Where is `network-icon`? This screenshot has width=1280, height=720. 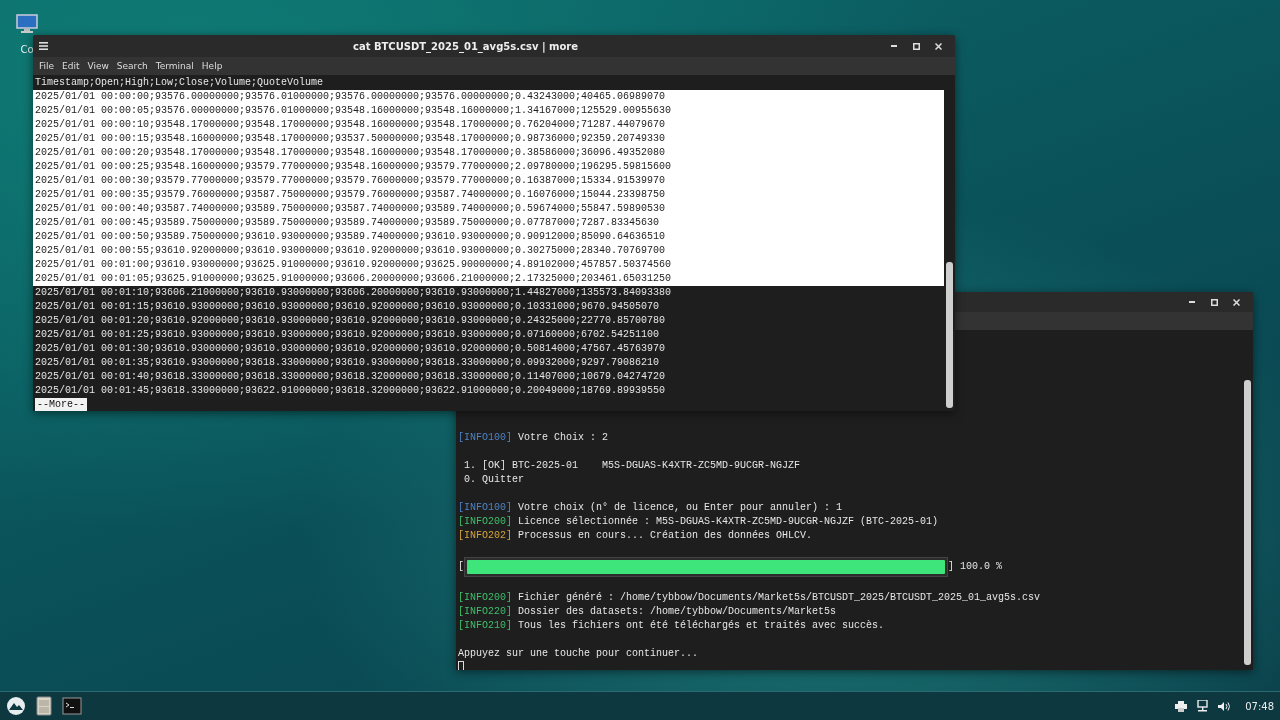
network-icon is located at coordinates (1203, 706).